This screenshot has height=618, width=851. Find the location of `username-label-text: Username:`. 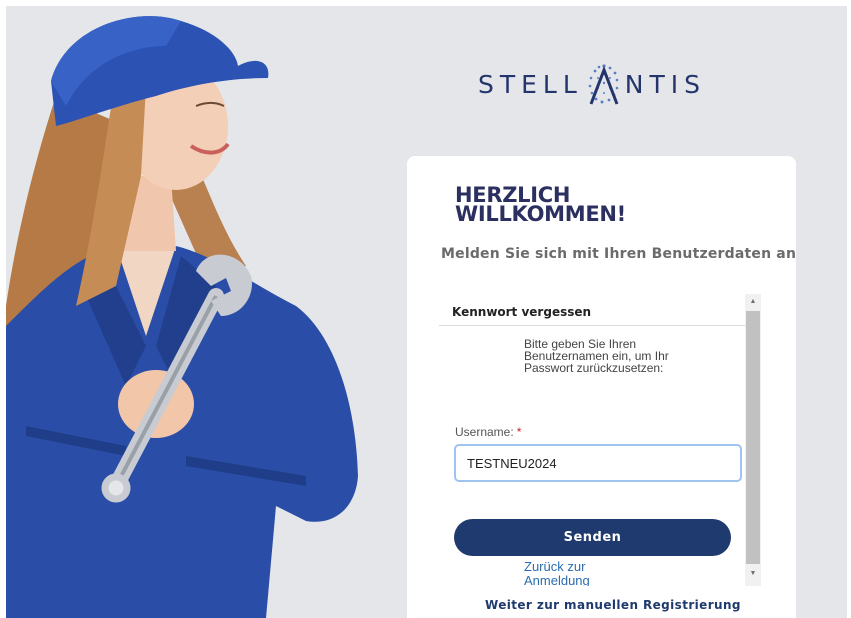

username-label-text: Username: is located at coordinates (484, 432).